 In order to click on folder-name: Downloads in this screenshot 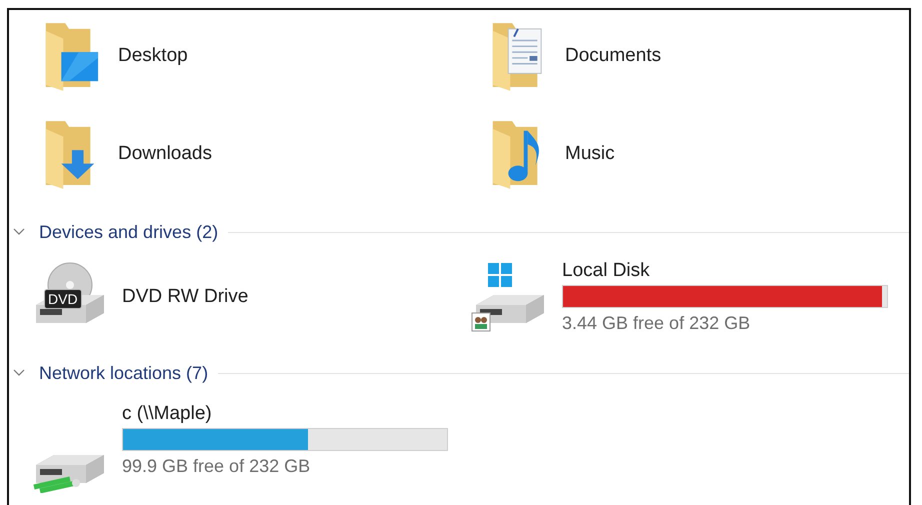, I will do `click(165, 154)`.